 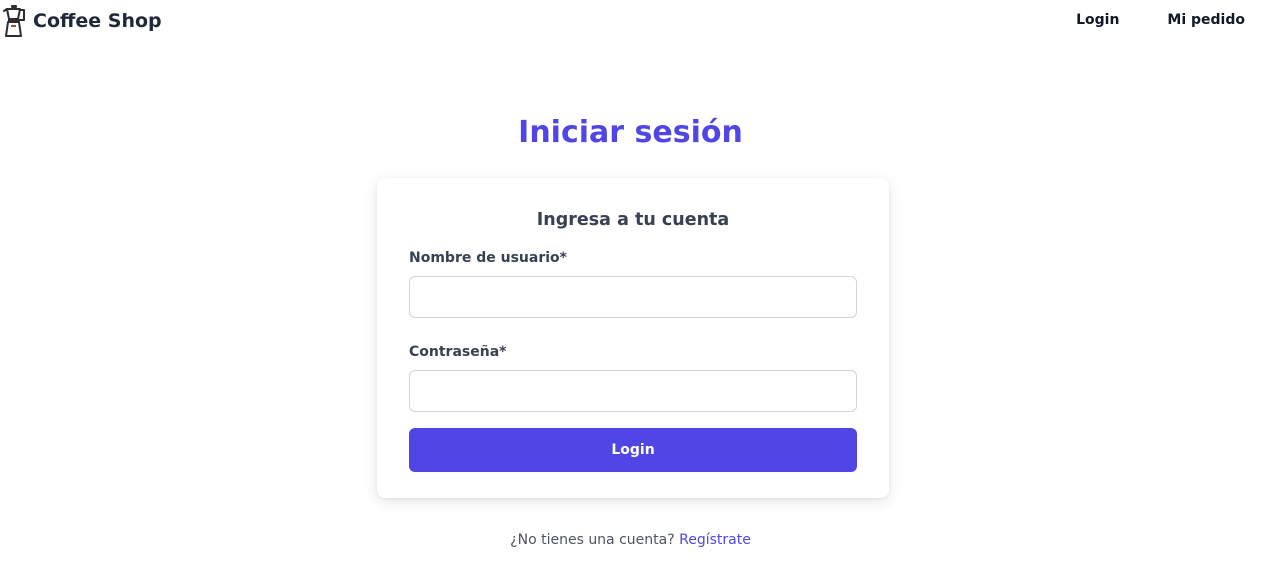 What do you see at coordinates (630, 20) in the screenshot?
I see `navbar: Coffee Shop Login Mi pedido` at bounding box center [630, 20].